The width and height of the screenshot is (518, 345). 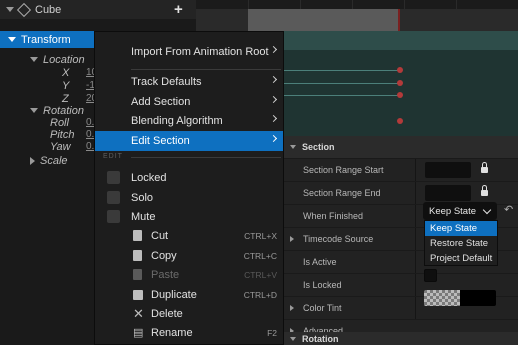 What do you see at coordinates (272, 332) in the screenshot?
I see `shortcut-label: F2` at bounding box center [272, 332].